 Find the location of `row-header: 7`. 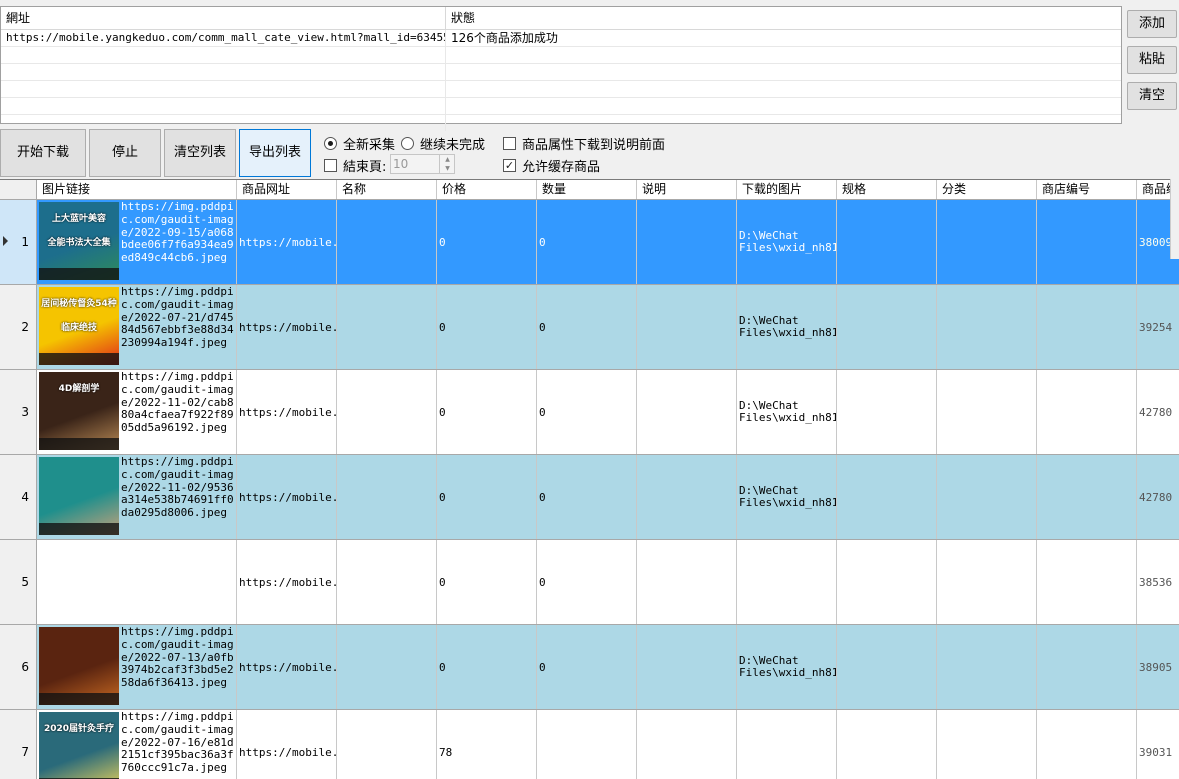

row-header: 7 is located at coordinates (18, 744).